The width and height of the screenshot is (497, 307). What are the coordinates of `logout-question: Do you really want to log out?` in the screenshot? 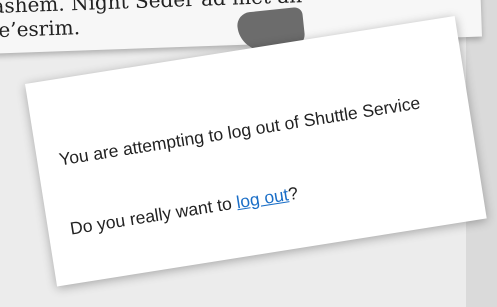 It's located at (184, 211).